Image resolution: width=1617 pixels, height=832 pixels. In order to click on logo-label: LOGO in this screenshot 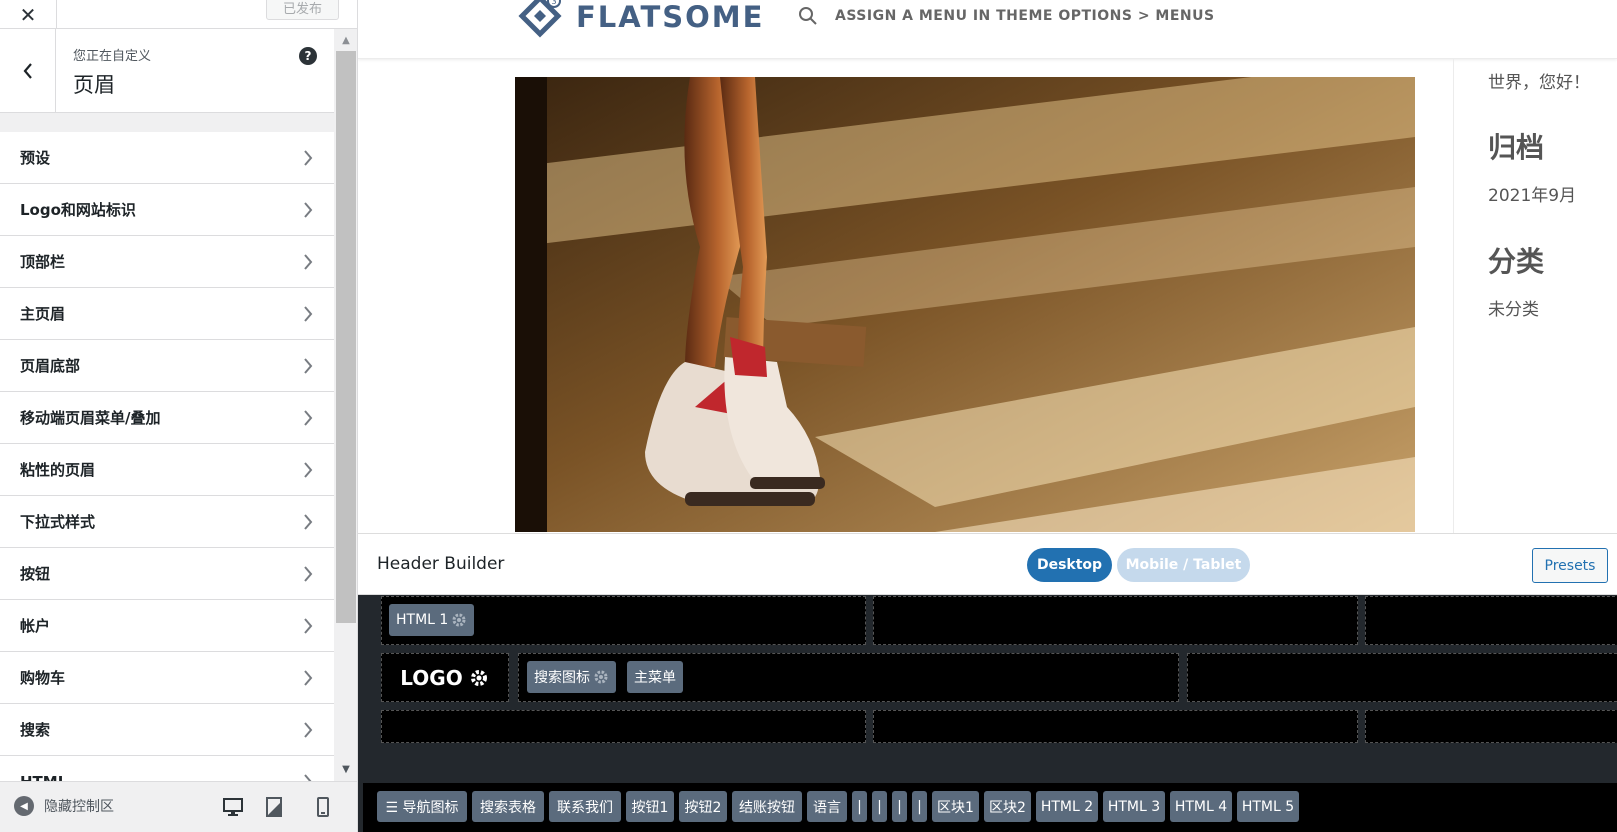, I will do `click(431, 678)`.